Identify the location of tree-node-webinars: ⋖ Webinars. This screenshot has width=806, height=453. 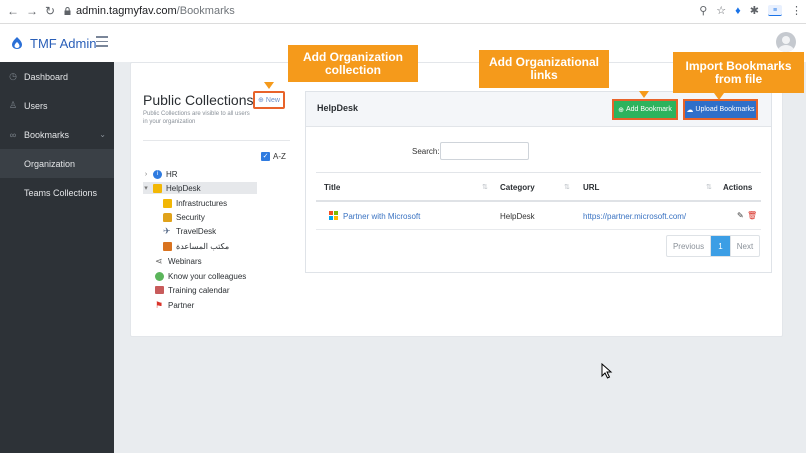
(178, 261).